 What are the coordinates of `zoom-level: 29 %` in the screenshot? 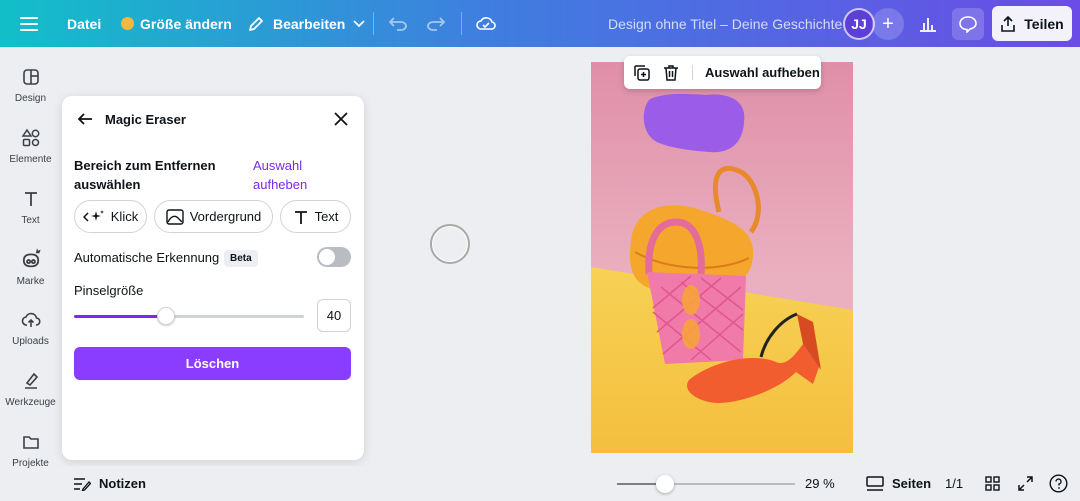 It's located at (820, 483).